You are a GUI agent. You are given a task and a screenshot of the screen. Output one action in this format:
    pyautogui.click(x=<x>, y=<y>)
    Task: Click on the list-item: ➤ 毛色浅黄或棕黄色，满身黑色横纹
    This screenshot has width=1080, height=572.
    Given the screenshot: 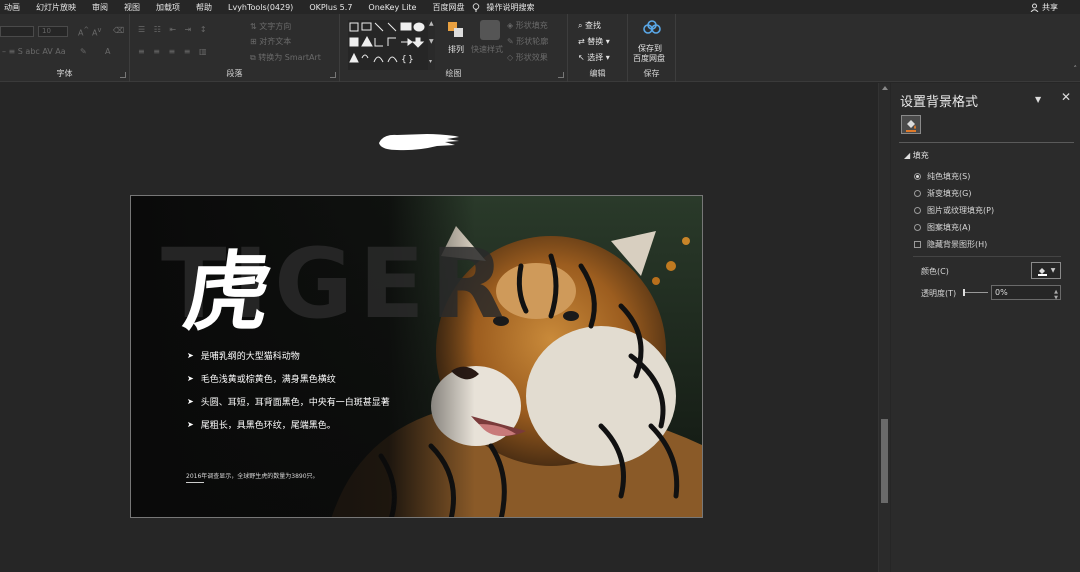 What is the action you would take?
    pyautogui.click(x=288, y=378)
    